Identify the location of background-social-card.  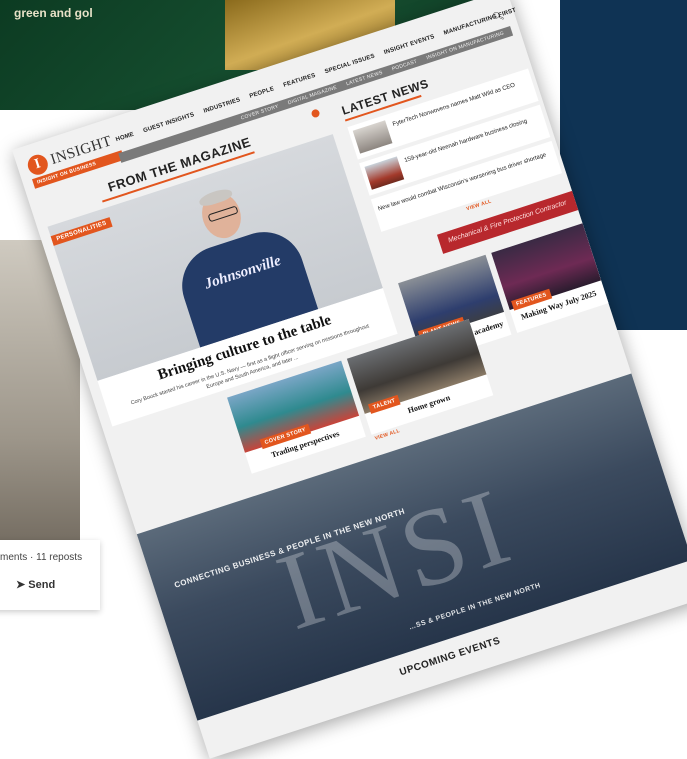
(50, 575).